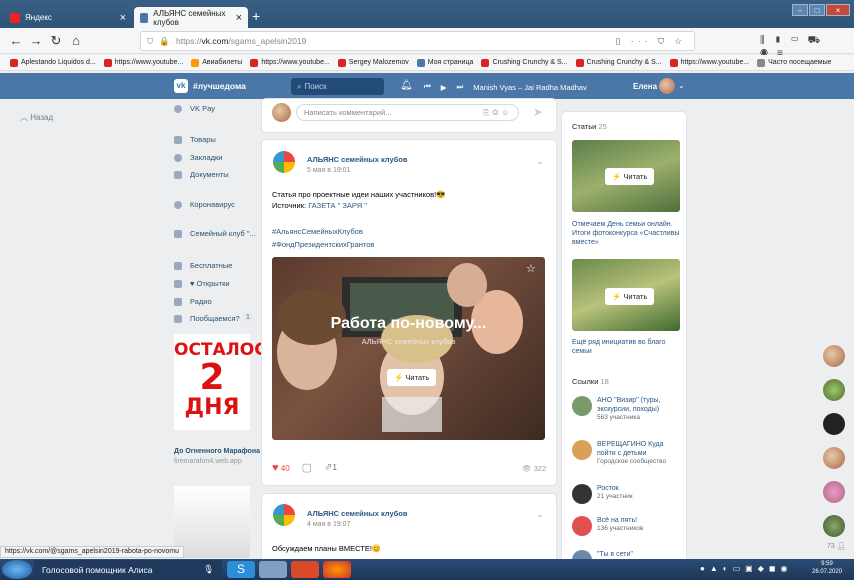 This screenshot has width=854, height=580. What do you see at coordinates (800, 10) in the screenshot?
I see `minimize-button: –` at bounding box center [800, 10].